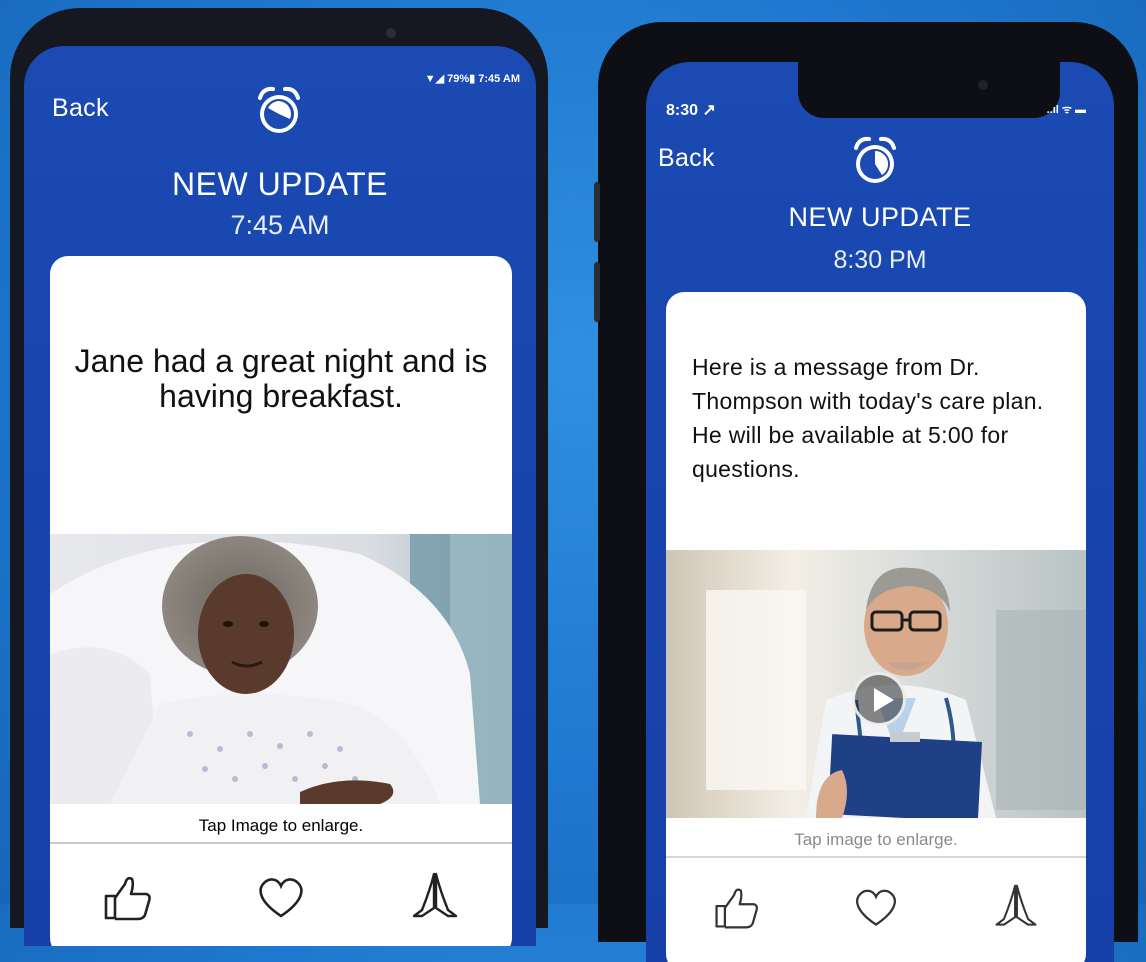  I want to click on notch, so click(929, 90).